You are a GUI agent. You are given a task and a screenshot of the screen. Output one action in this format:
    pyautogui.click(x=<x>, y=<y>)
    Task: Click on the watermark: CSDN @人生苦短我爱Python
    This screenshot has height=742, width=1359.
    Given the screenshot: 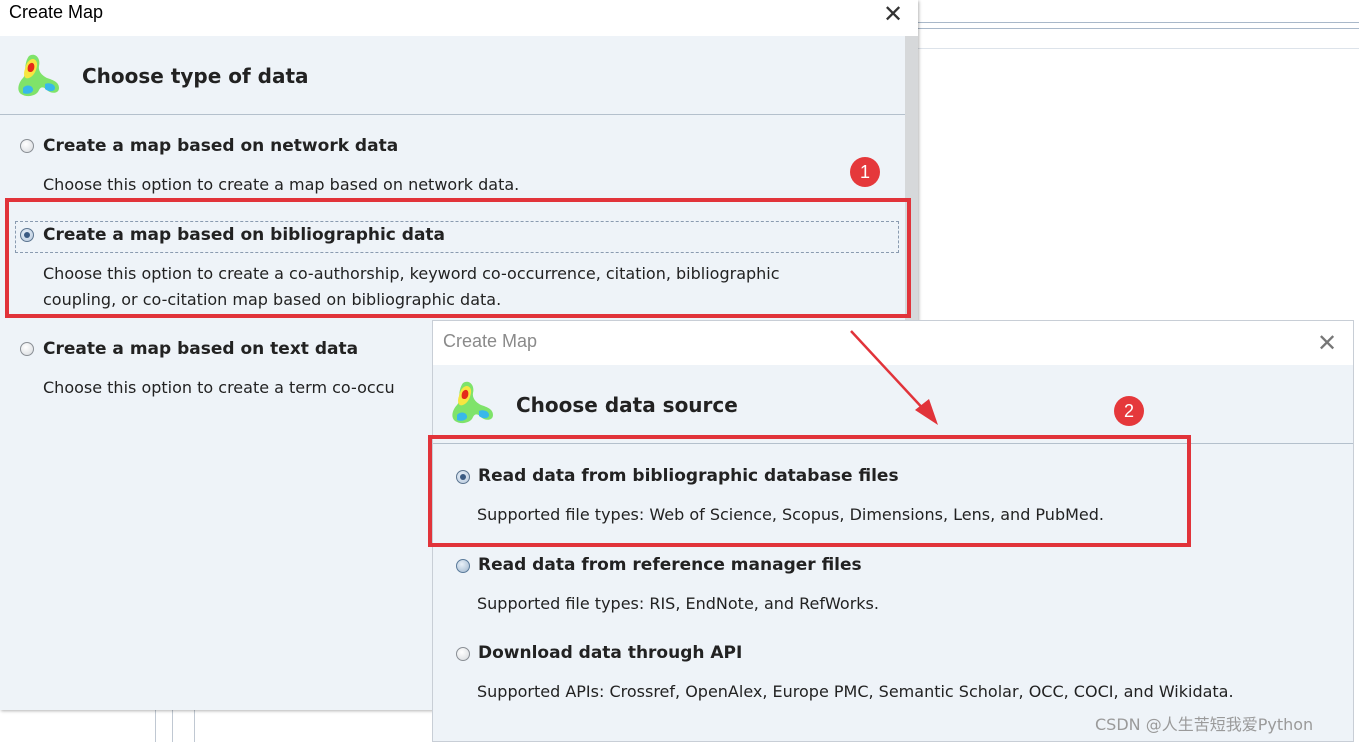 What is the action you would take?
    pyautogui.click(x=1204, y=724)
    